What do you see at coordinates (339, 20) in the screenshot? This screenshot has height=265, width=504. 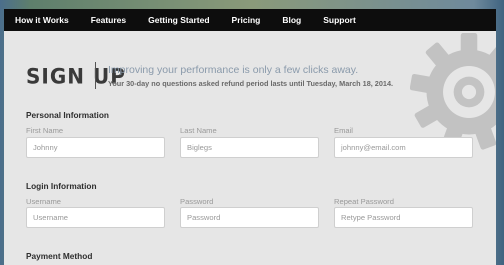 I see `nav-support: Support` at bounding box center [339, 20].